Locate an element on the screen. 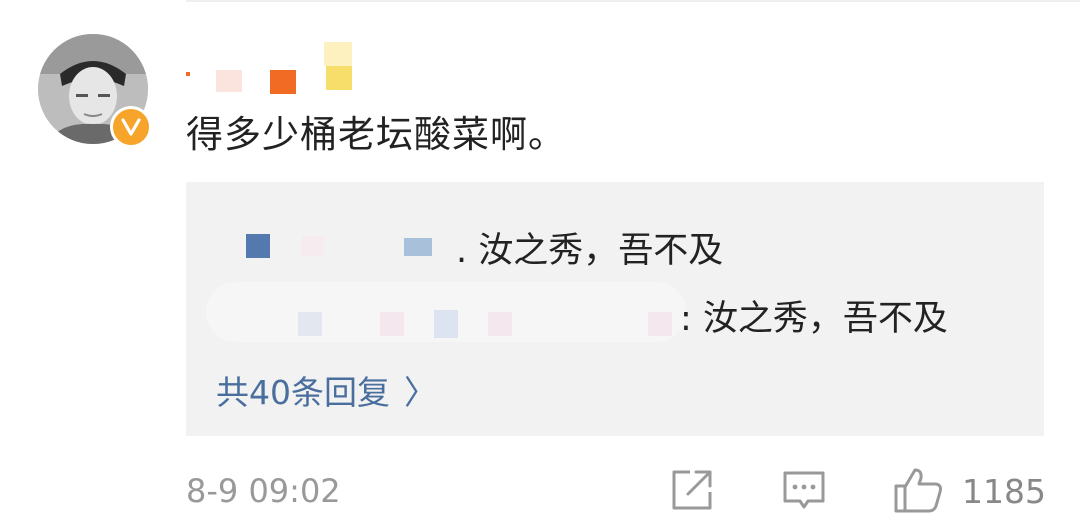 The image size is (1080, 522). more-replies-link: 共40条回复〉 is located at coordinates (326, 390).